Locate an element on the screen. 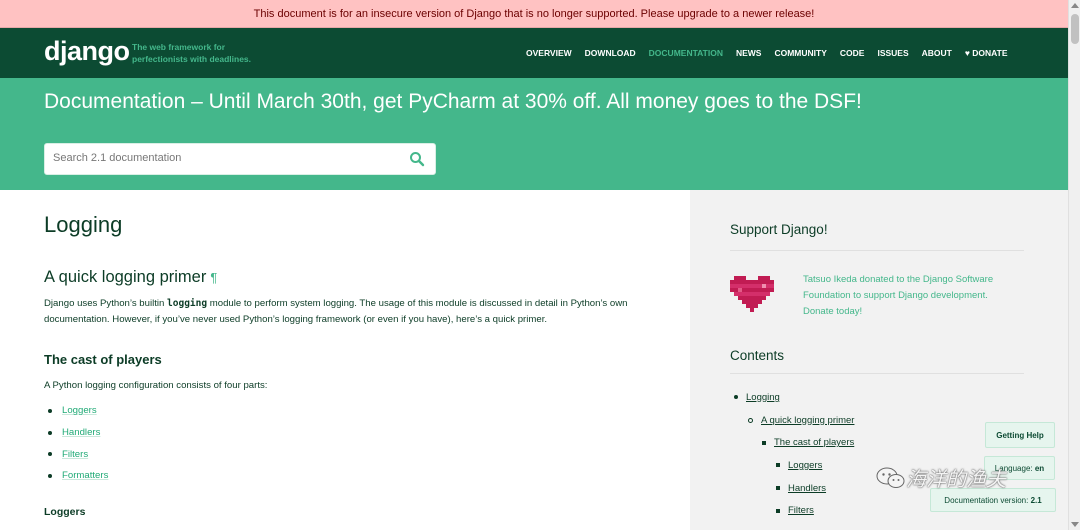 The width and height of the screenshot is (1080, 530). toc-loggers: Loggers is located at coordinates (805, 465).